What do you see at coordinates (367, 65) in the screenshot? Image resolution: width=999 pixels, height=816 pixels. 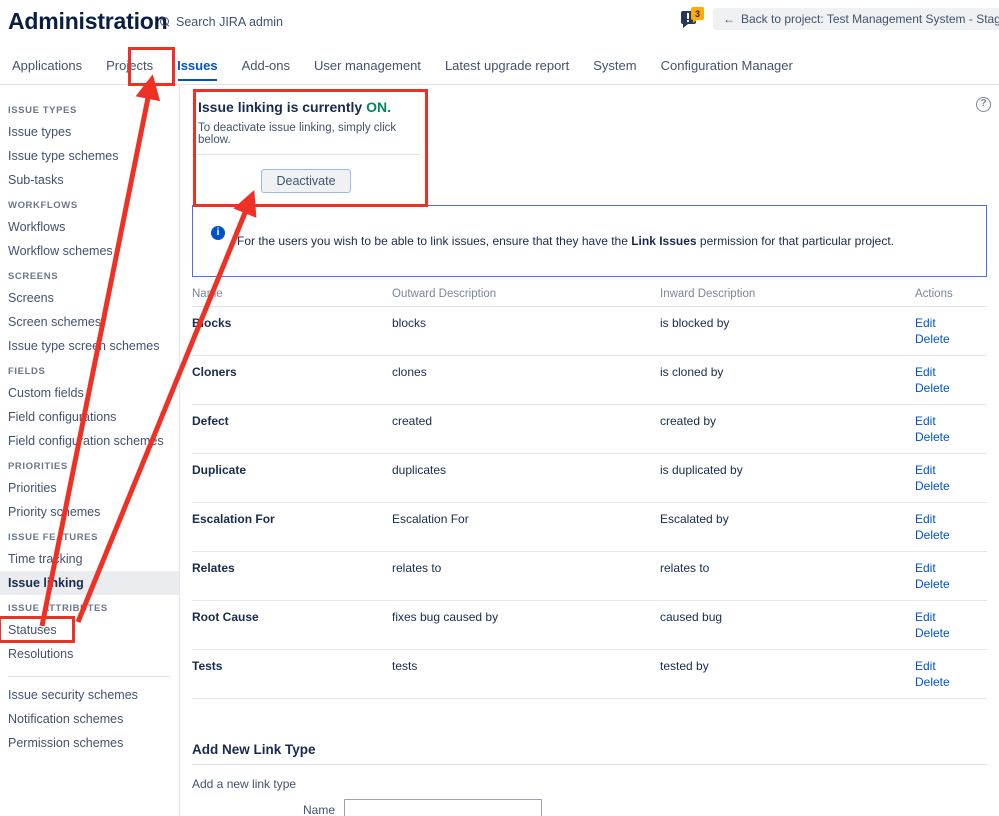 I see `tab-user-management: User management` at bounding box center [367, 65].